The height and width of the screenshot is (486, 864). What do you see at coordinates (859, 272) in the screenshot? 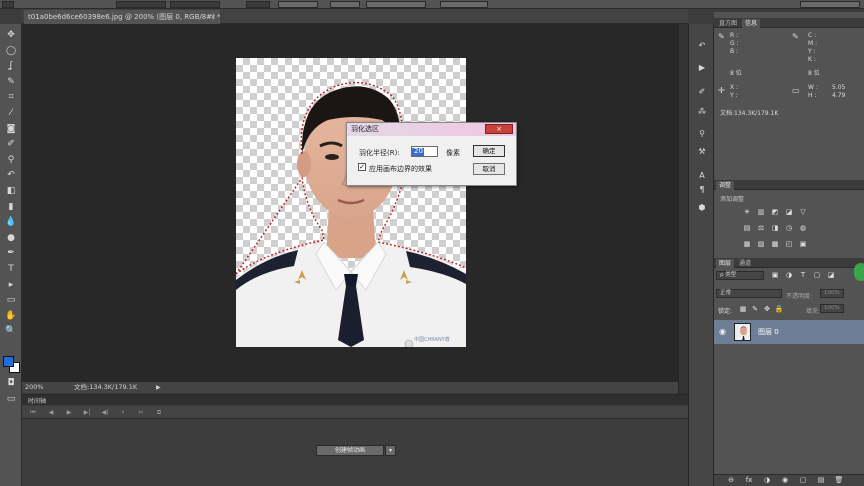
I see `floating-assistant-badge` at bounding box center [859, 272].